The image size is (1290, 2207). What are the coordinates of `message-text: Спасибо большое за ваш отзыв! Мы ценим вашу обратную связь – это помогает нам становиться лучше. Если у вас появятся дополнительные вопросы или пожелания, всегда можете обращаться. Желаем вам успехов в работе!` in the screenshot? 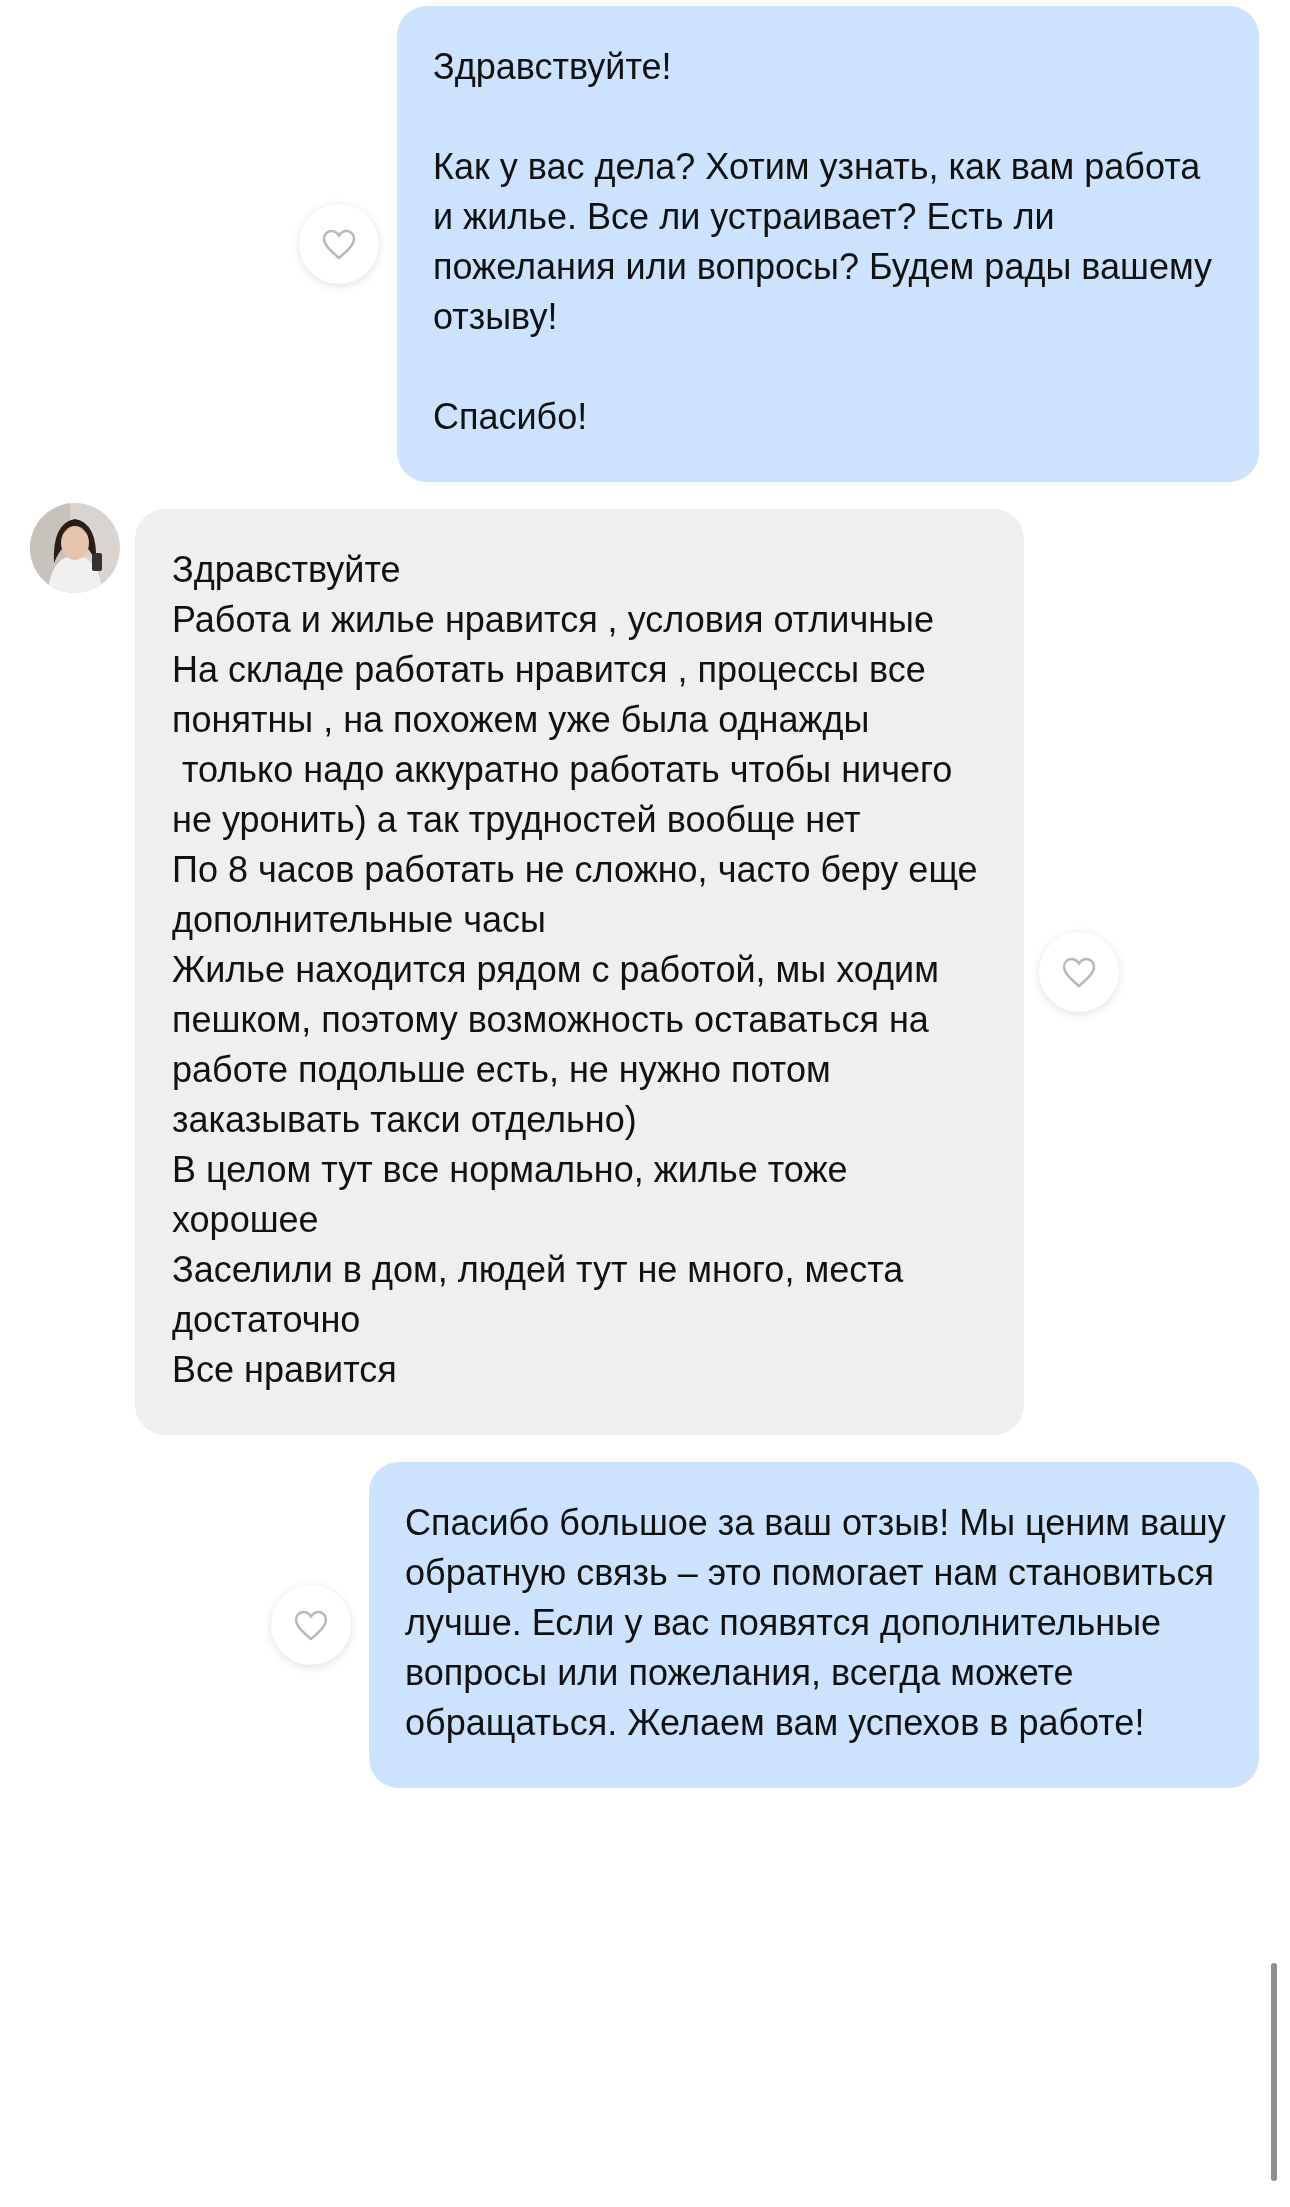 It's located at (816, 1623).